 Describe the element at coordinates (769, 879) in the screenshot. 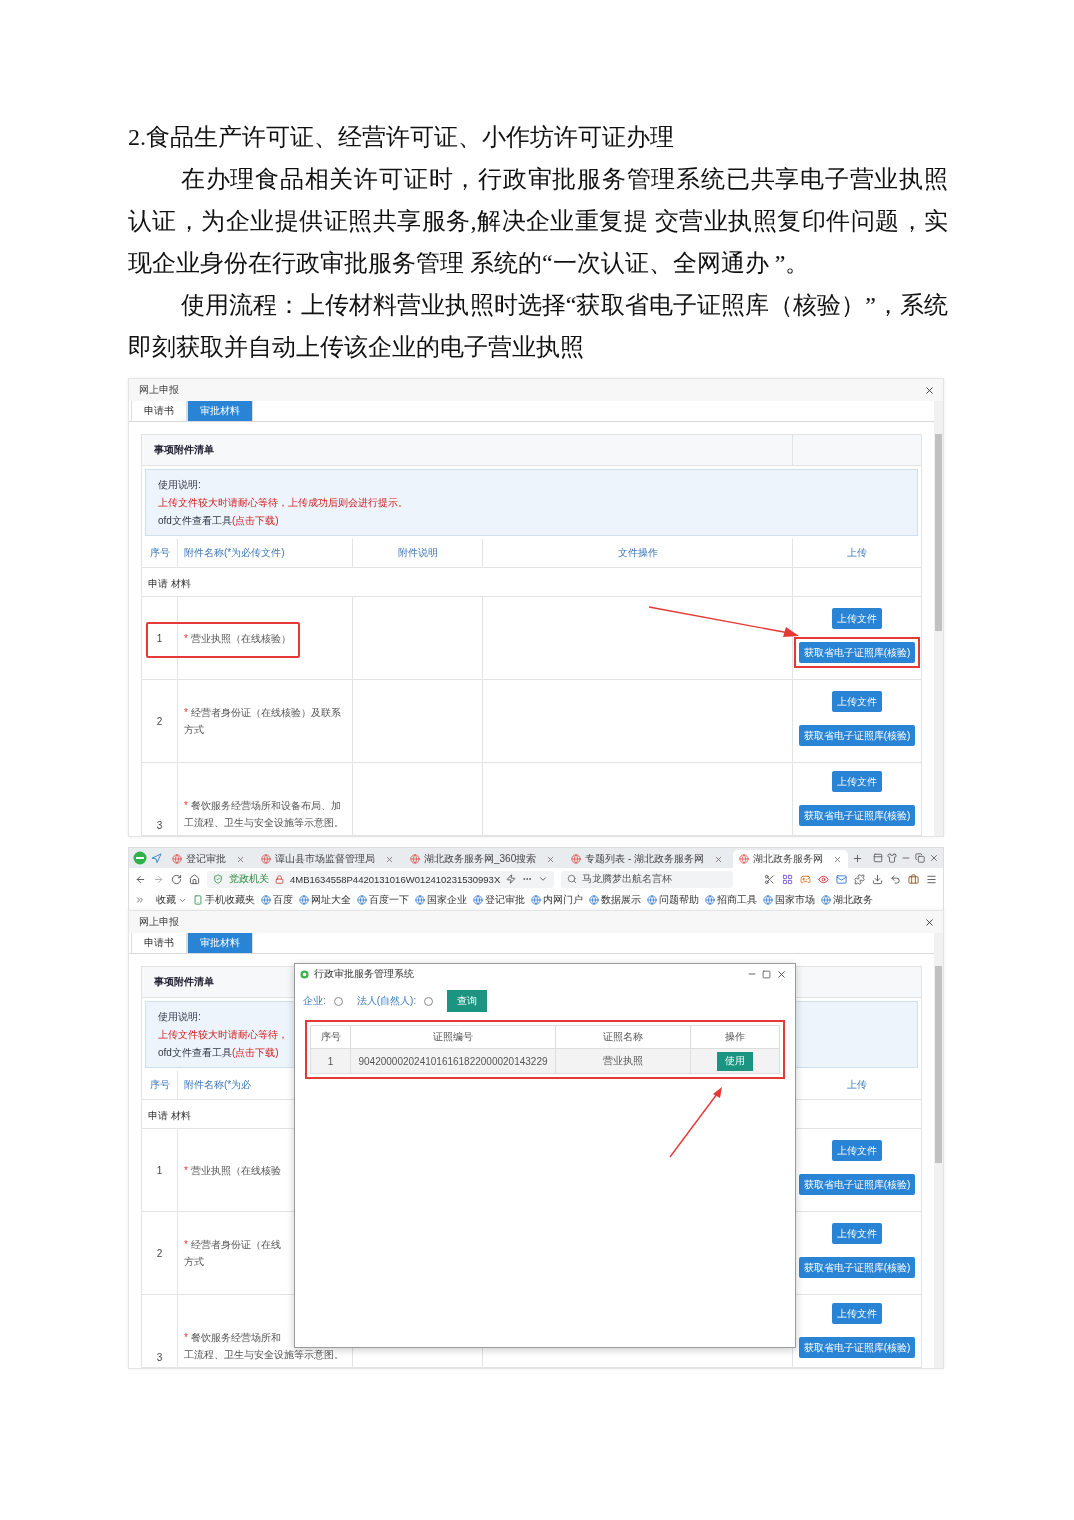

I see `scissors-icon` at that location.